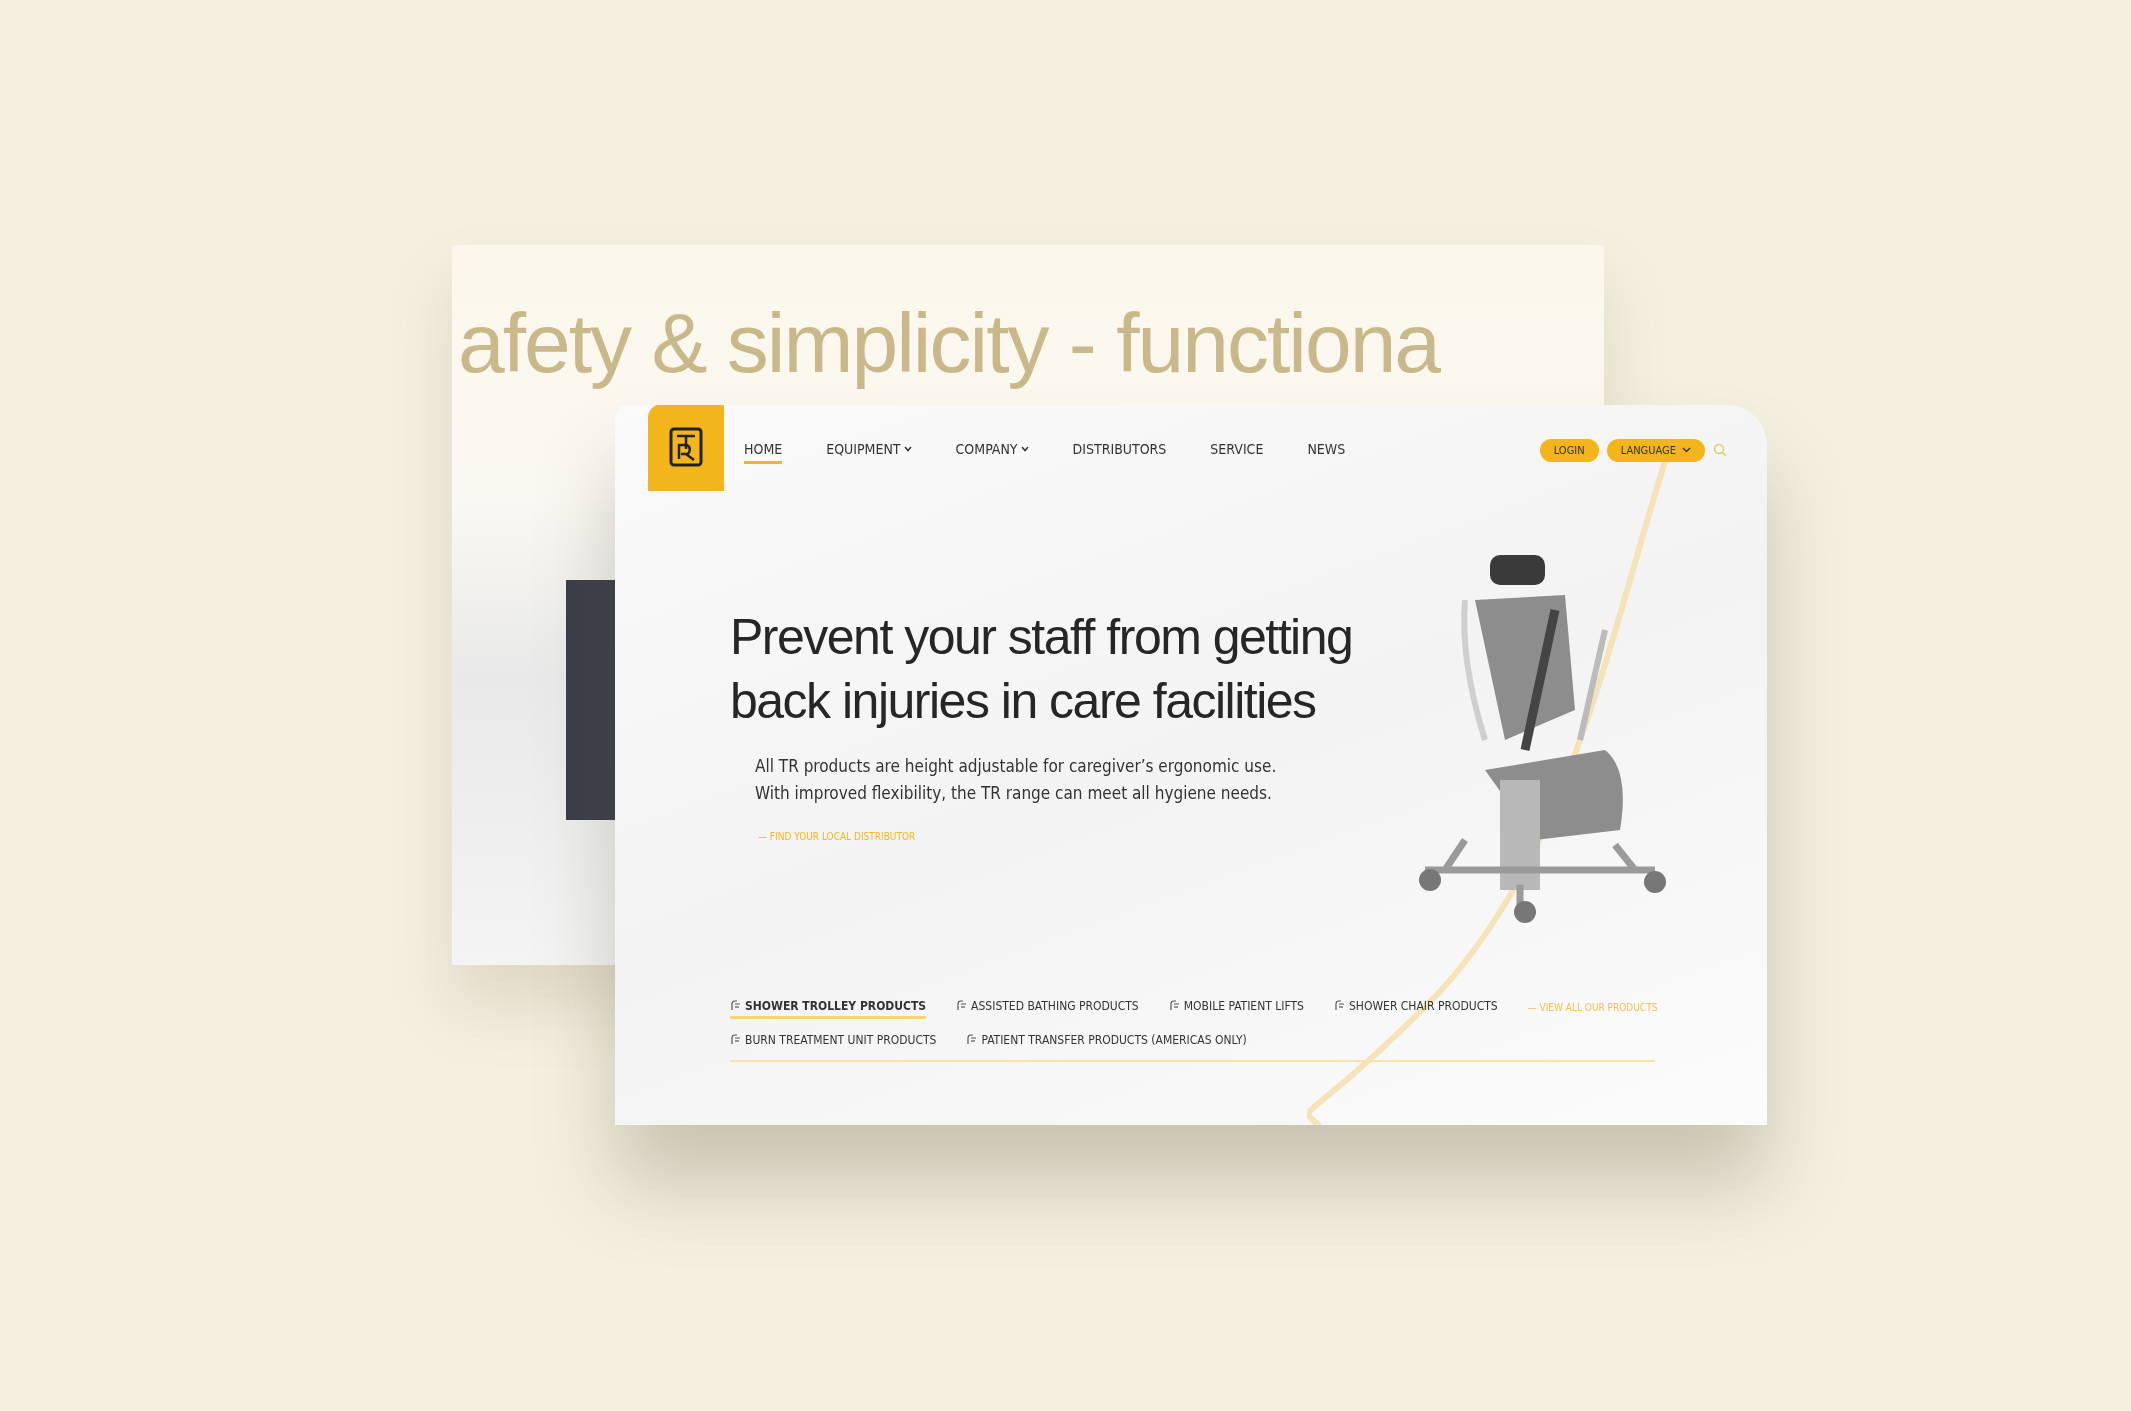 This screenshot has width=2131, height=1411. What do you see at coordinates (1655, 450) in the screenshot?
I see `language-button: LANGUAGE` at bounding box center [1655, 450].